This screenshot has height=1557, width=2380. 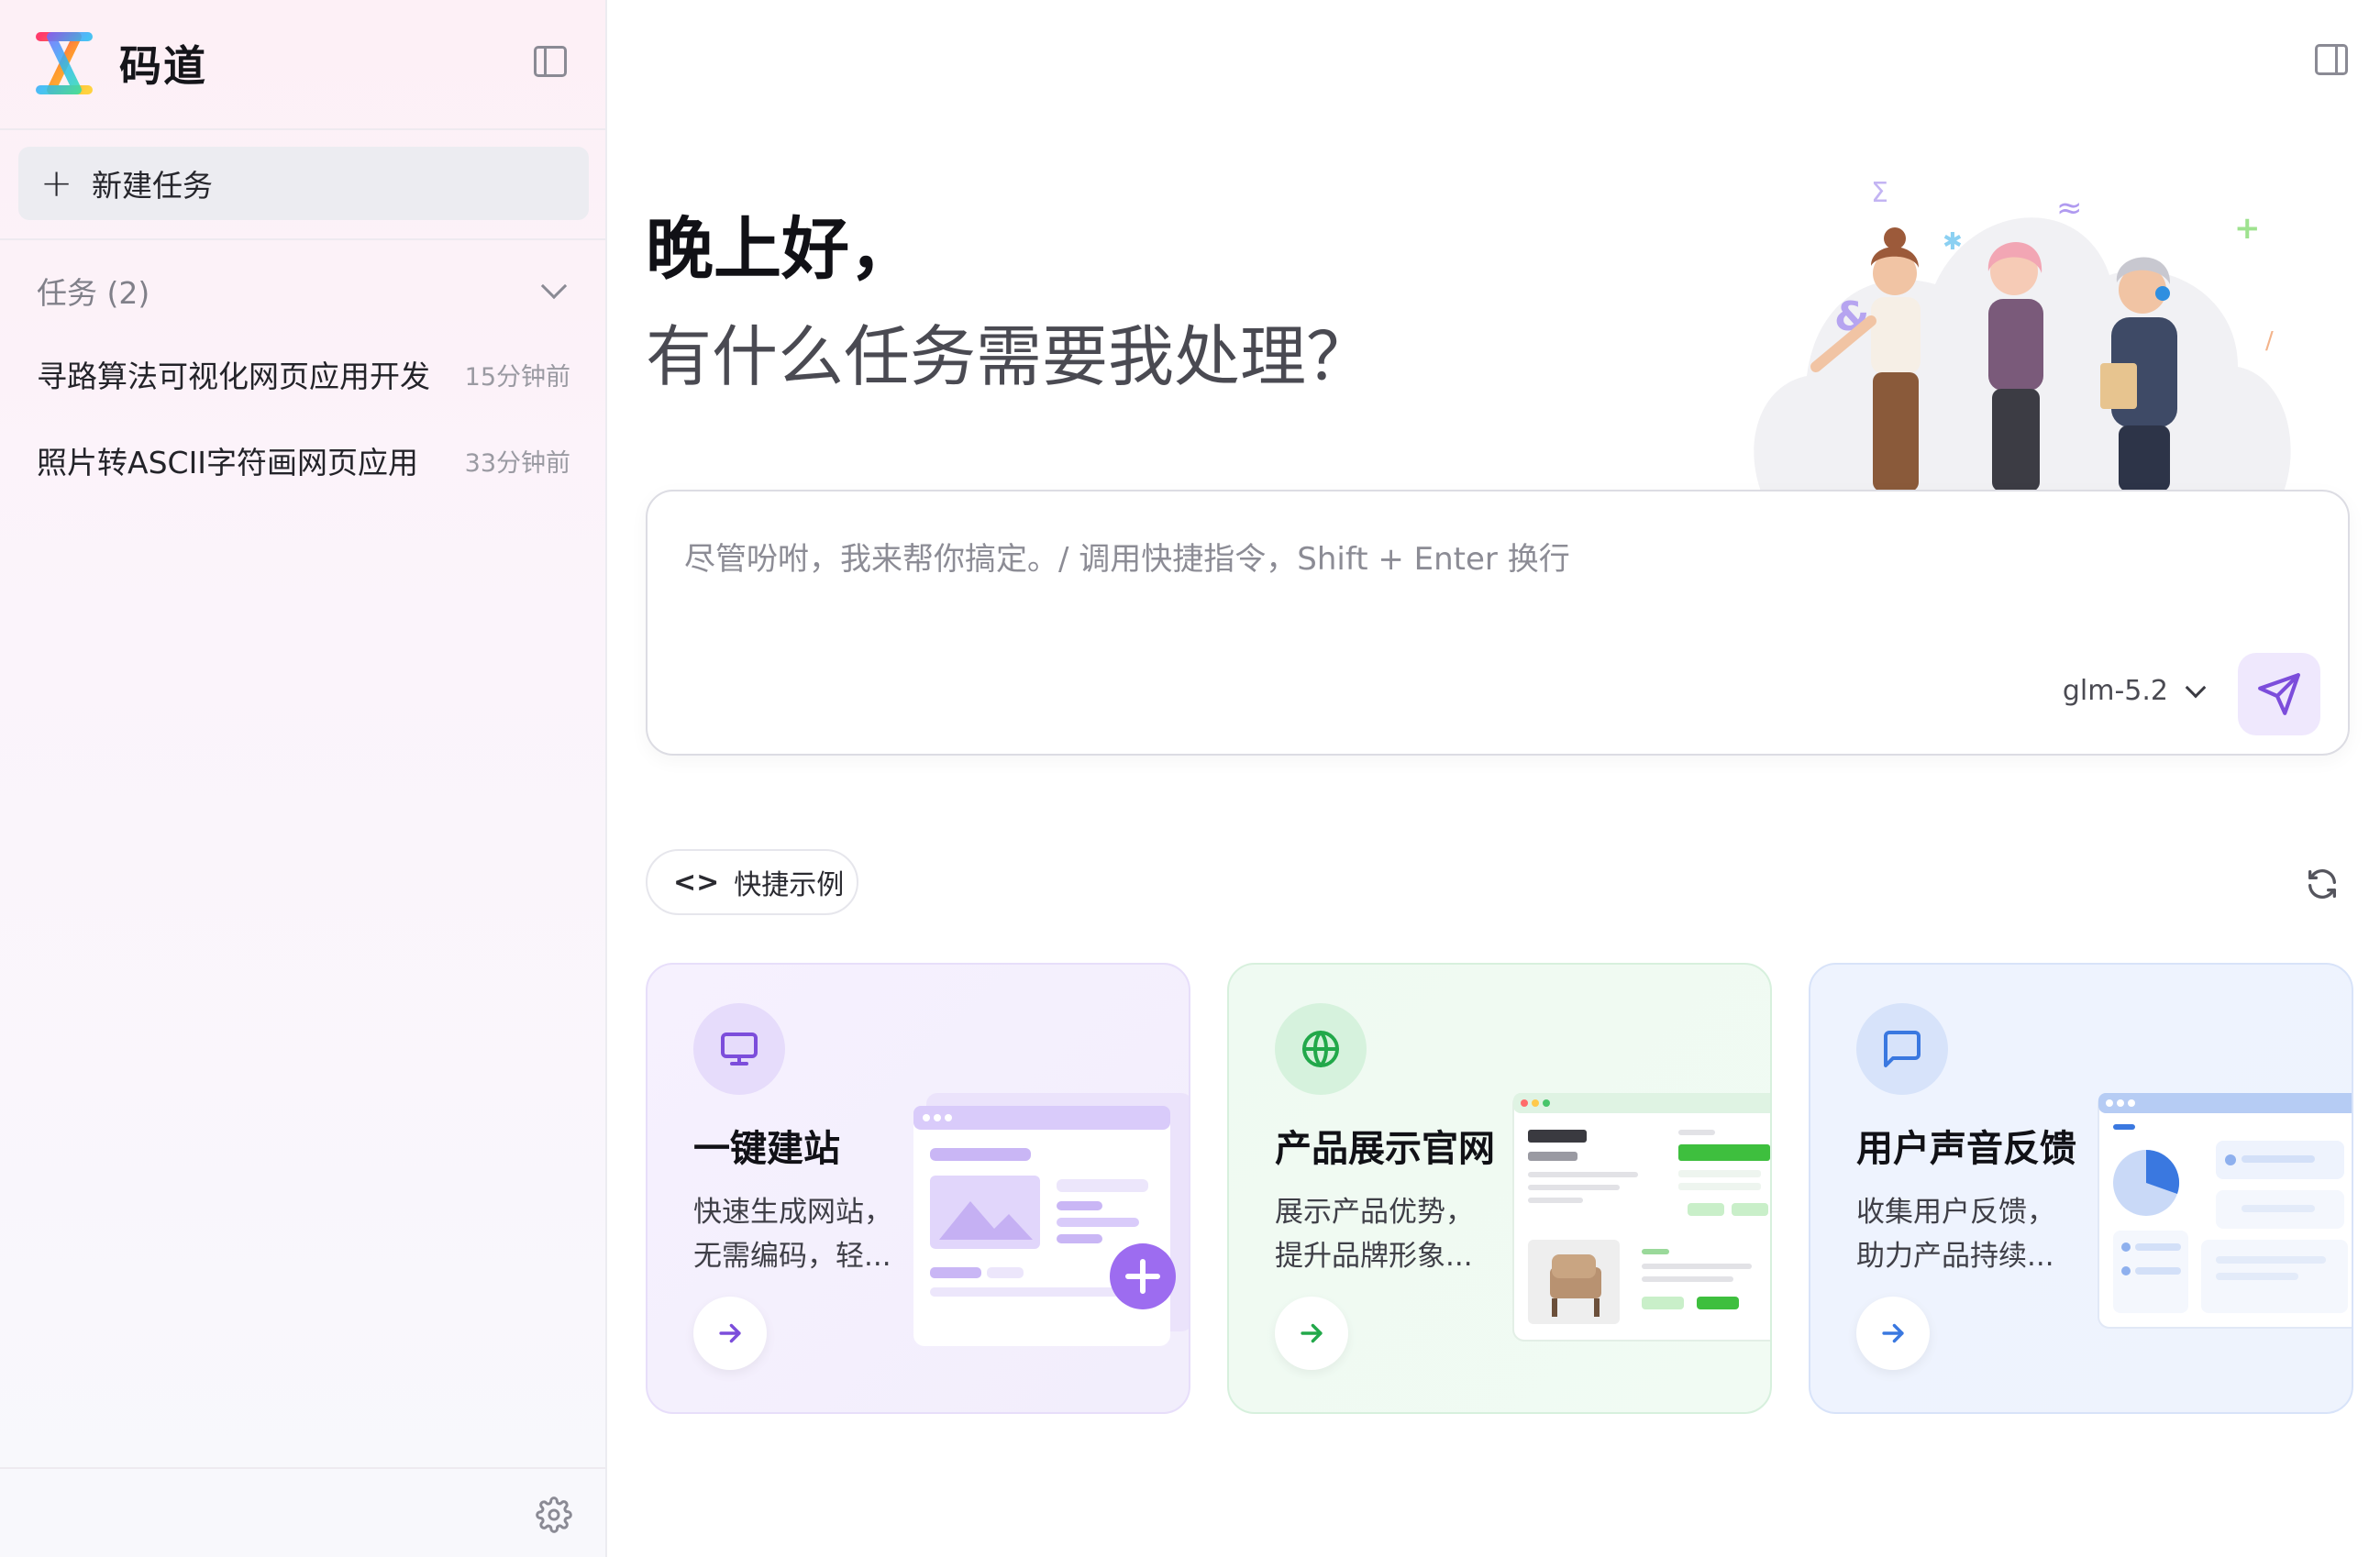 What do you see at coordinates (1009, 356) in the screenshot?
I see `greeting-question: 有什么任务需要我处理？` at bounding box center [1009, 356].